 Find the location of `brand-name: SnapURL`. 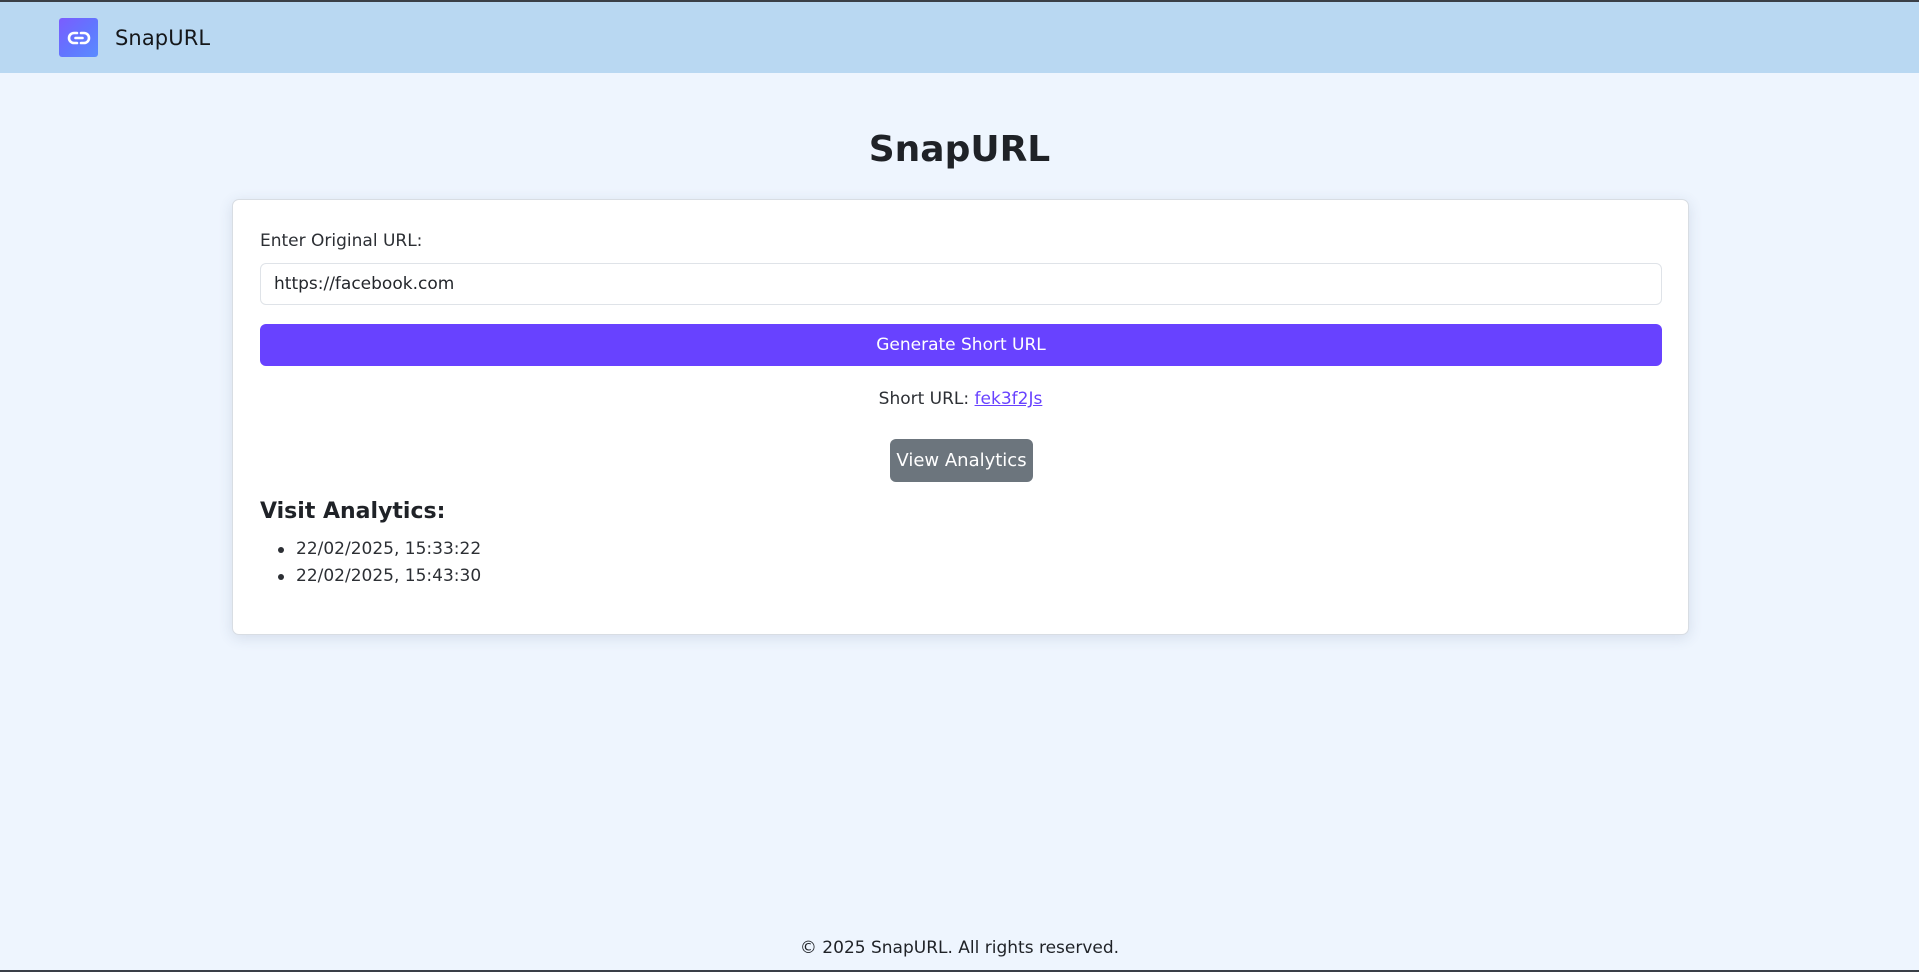

brand-name: SnapURL is located at coordinates (162, 38).